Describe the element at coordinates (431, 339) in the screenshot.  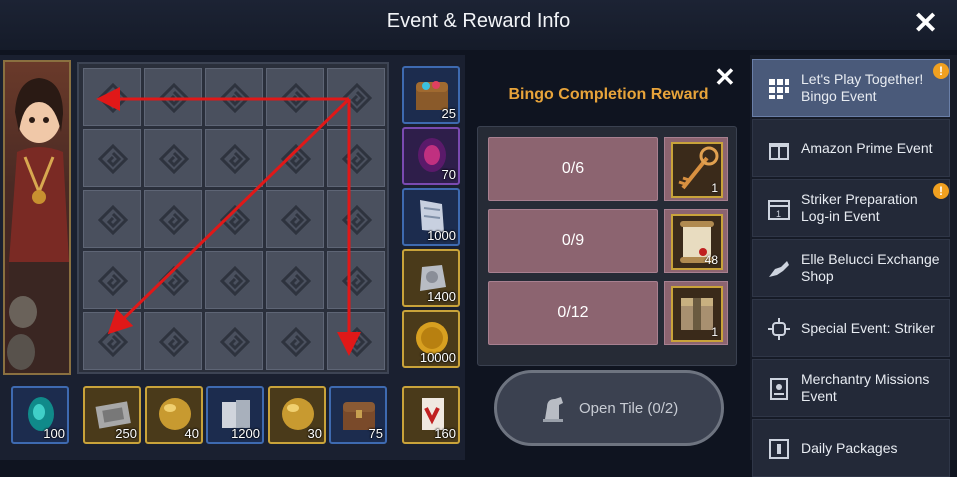
I see `reward-item-slot: 10000` at that location.